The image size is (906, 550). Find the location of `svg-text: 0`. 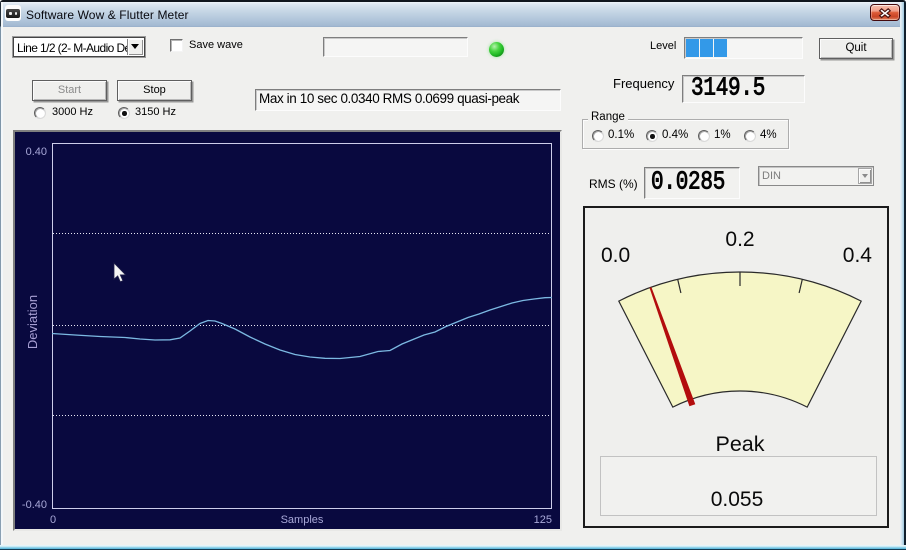

svg-text: 0 is located at coordinates (53, 520).